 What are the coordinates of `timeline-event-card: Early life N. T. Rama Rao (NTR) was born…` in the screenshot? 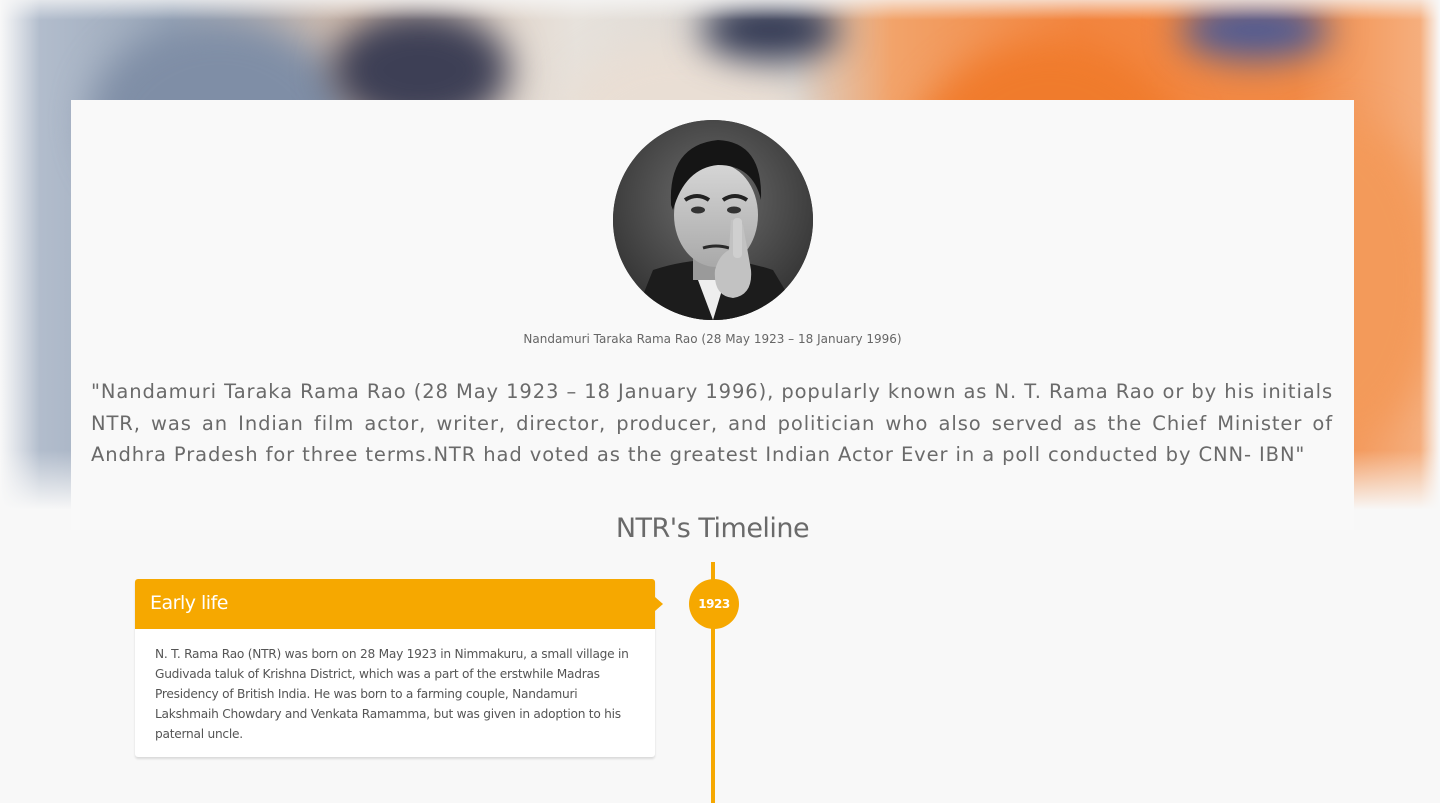 It's located at (399, 668).